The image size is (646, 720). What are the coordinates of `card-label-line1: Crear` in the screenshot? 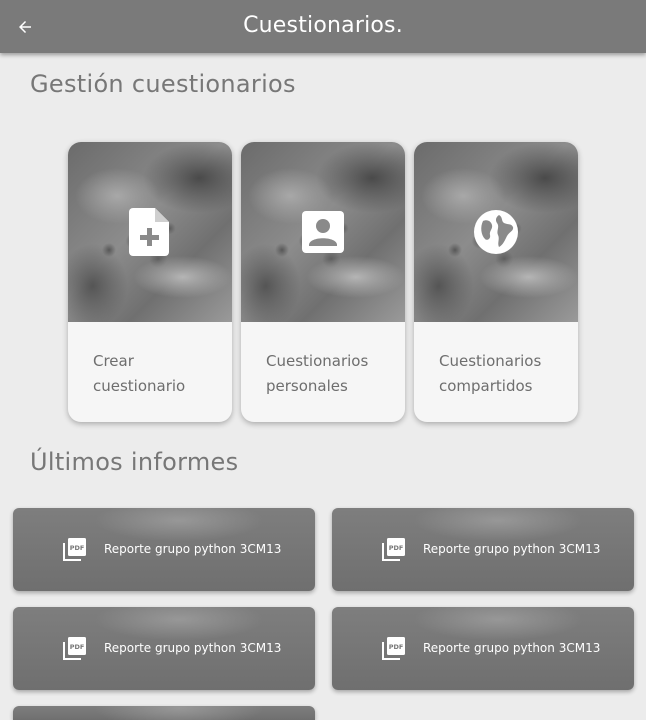 It's located at (113, 361).